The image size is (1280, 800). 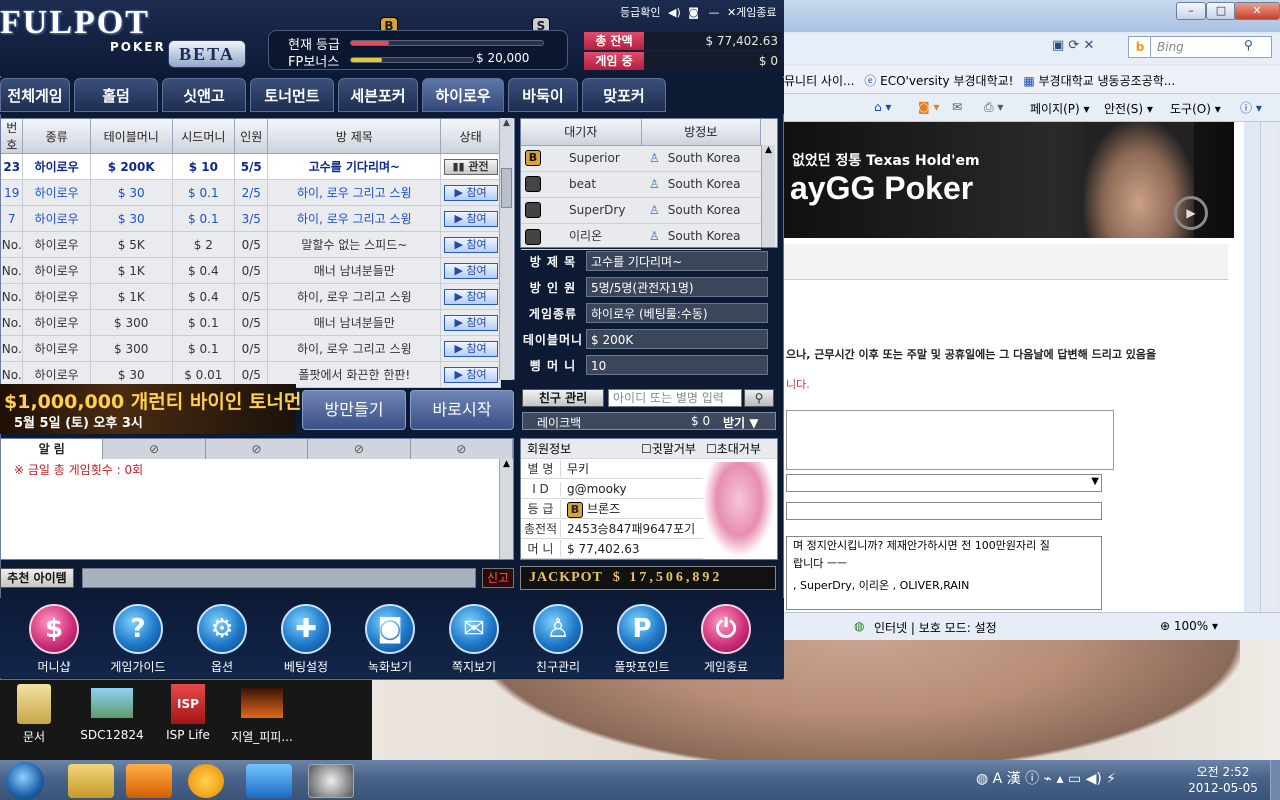 What do you see at coordinates (222, 639) in the screenshot?
I see `options-button: ⚙ 옵션` at bounding box center [222, 639].